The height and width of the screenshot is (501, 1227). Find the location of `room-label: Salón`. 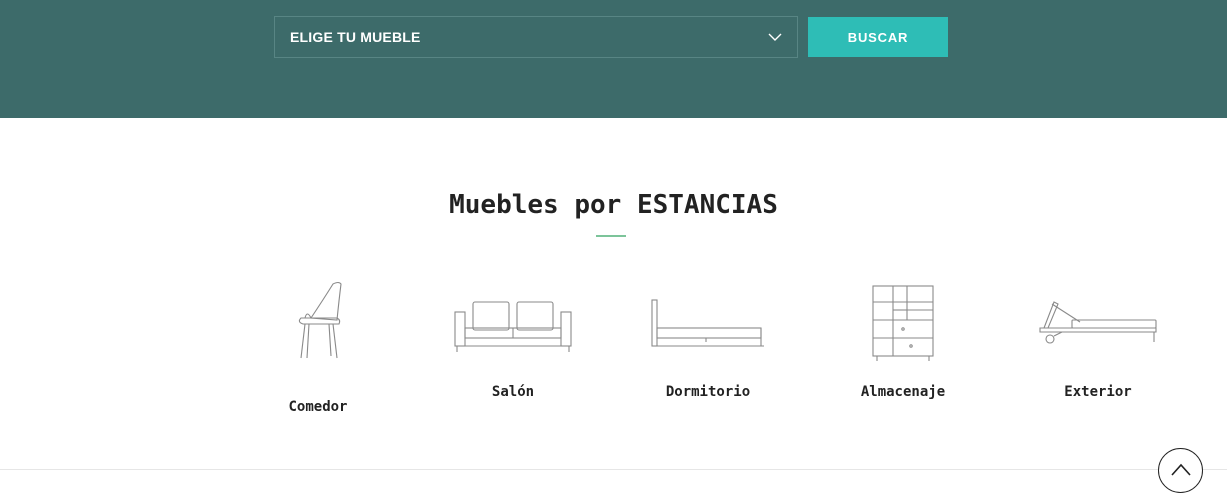

room-label: Salón is located at coordinates (513, 392).